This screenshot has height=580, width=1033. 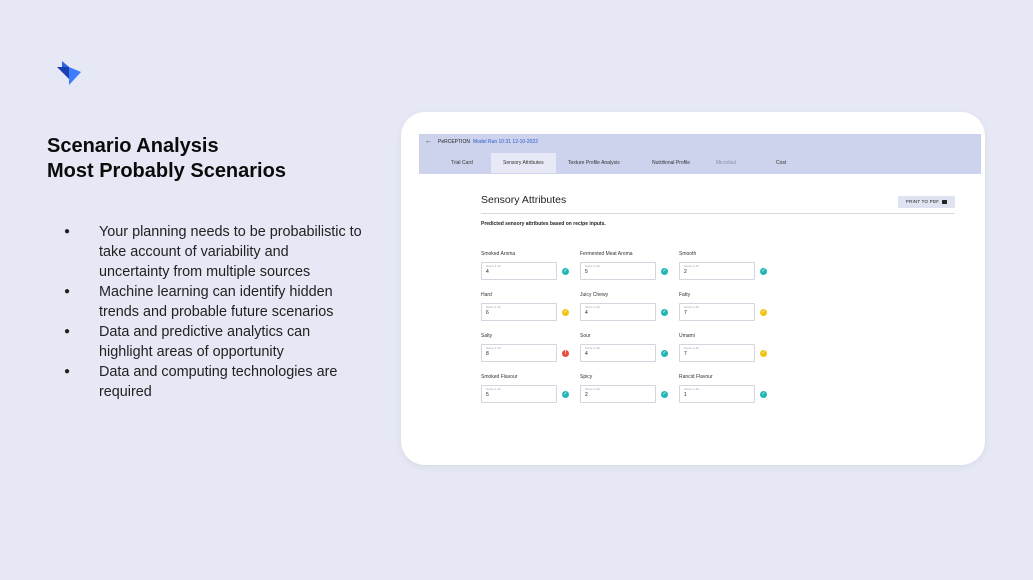 What do you see at coordinates (498, 254) in the screenshot?
I see `attribute-label: Smoked Aroma` at bounding box center [498, 254].